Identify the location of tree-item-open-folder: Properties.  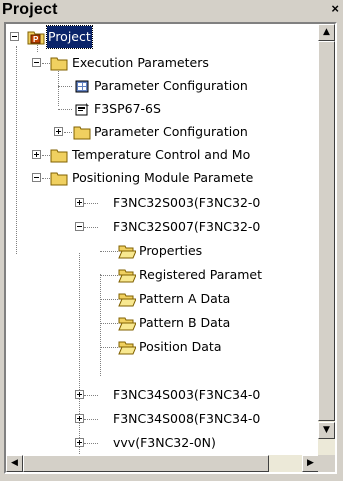
(162, 251).